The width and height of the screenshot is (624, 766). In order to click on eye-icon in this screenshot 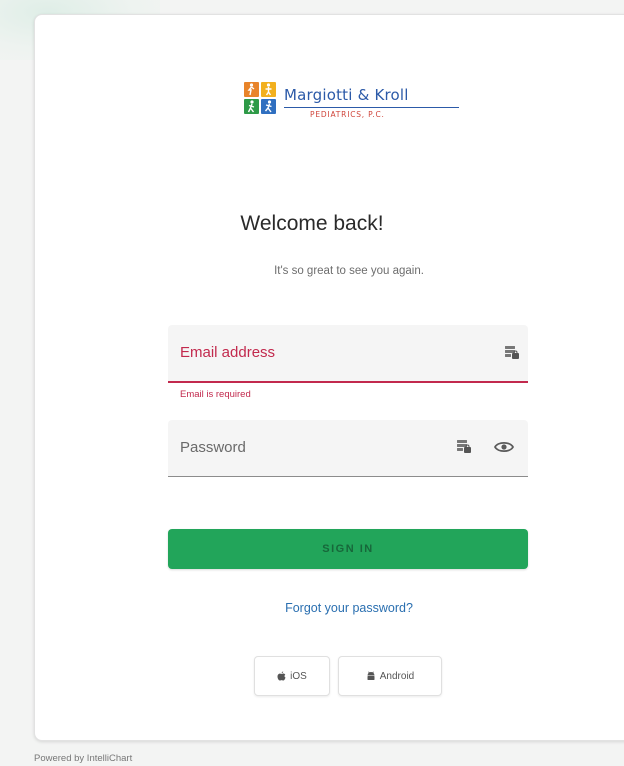, I will do `click(504, 447)`.